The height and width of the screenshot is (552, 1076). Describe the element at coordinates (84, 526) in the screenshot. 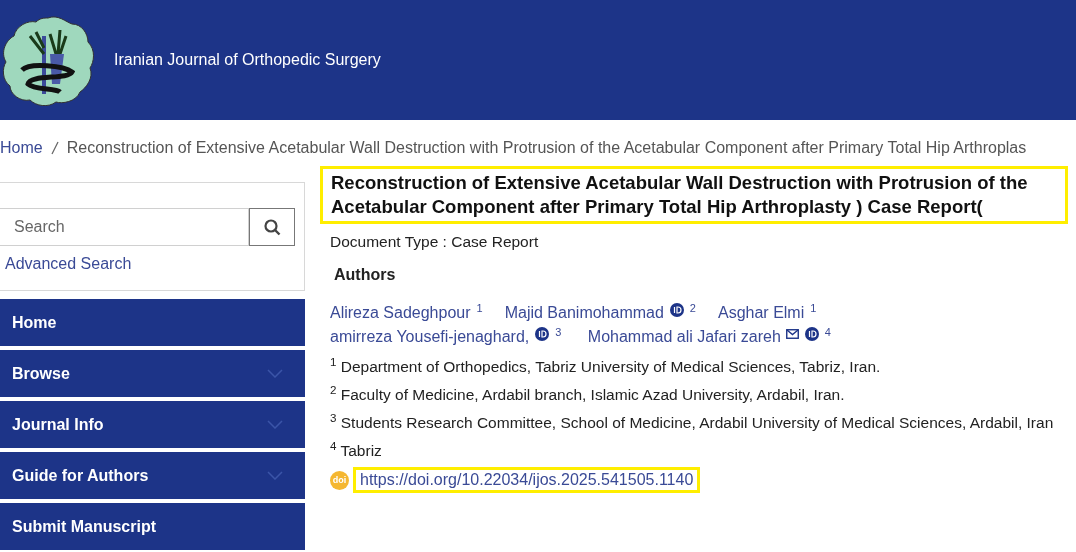

I see `menu-label: Submit Manuscript` at that location.